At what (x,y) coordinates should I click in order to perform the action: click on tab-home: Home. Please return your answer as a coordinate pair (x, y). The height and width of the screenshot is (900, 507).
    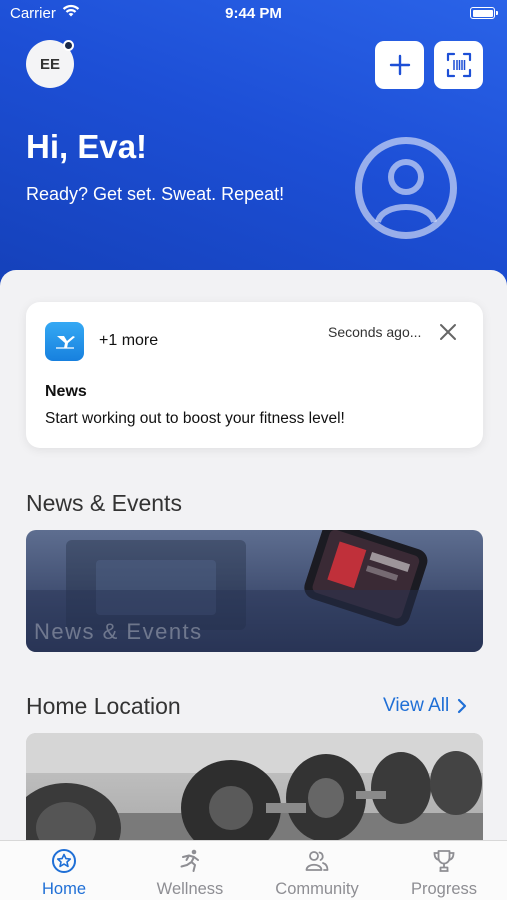
    Looking at the image, I should click on (64, 870).